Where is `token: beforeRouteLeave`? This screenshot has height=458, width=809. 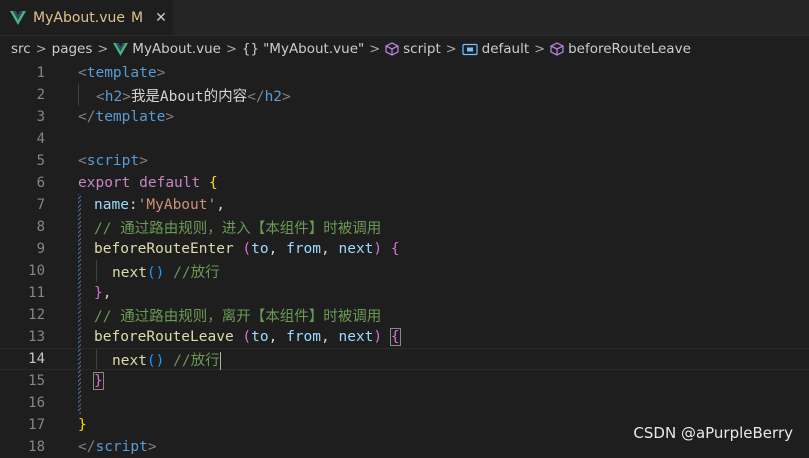
token: beforeRouteLeave is located at coordinates (164, 337).